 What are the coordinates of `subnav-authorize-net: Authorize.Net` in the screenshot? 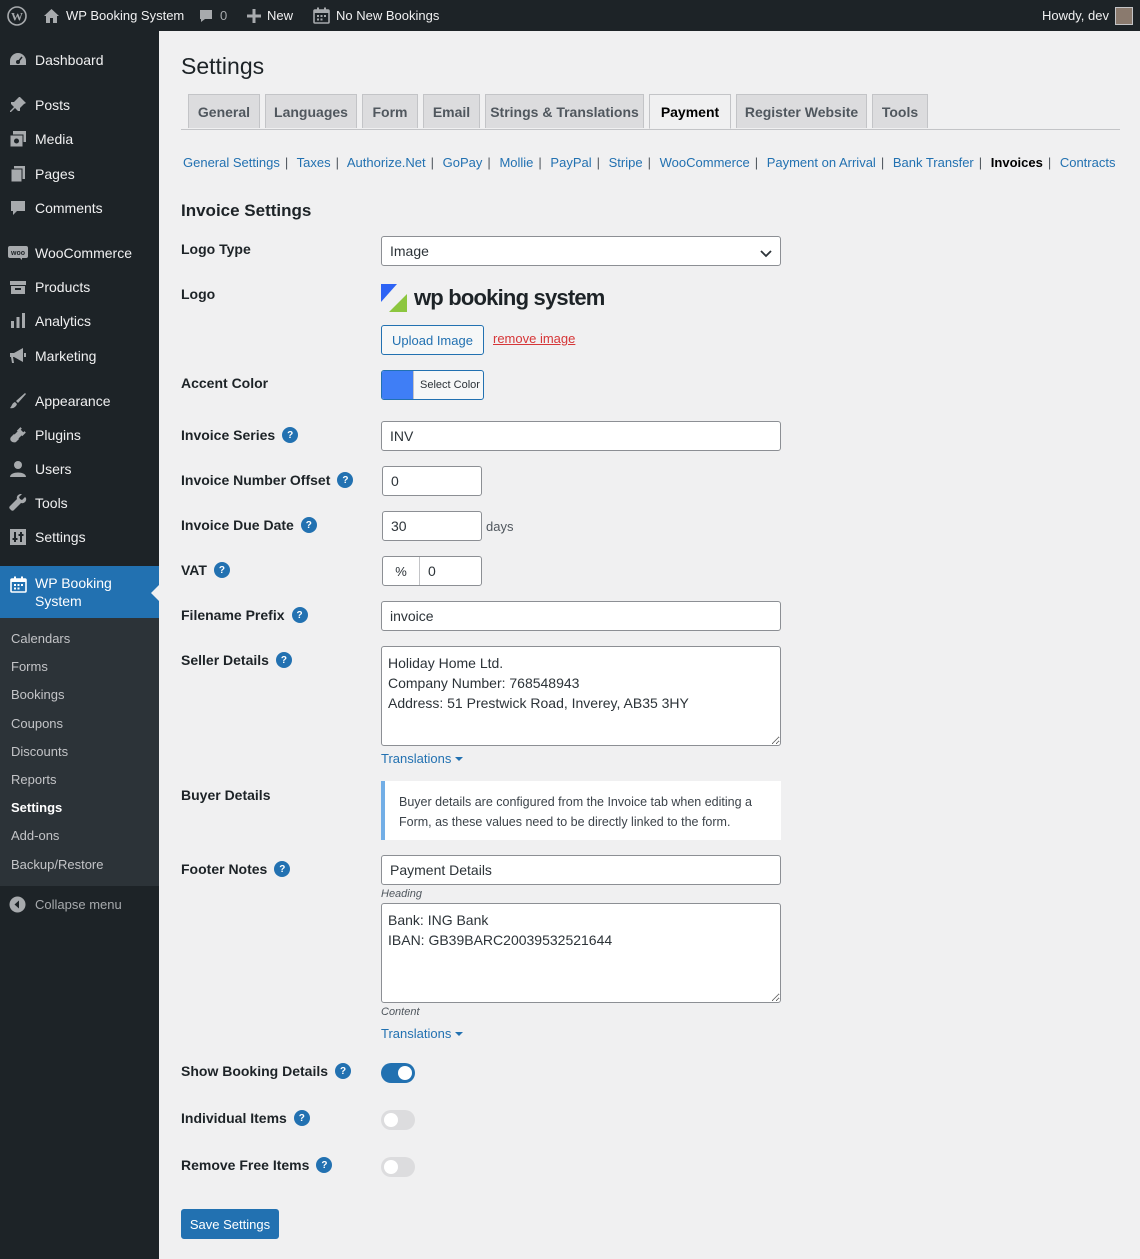 It's located at (386, 162).